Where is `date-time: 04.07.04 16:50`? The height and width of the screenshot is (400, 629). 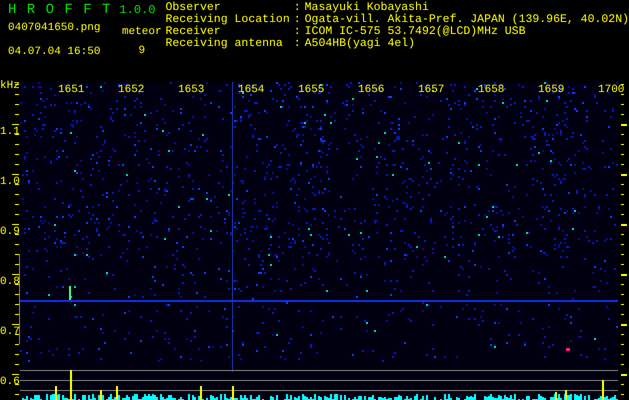
date-time: 04.07.04 16:50 is located at coordinates (55, 52).